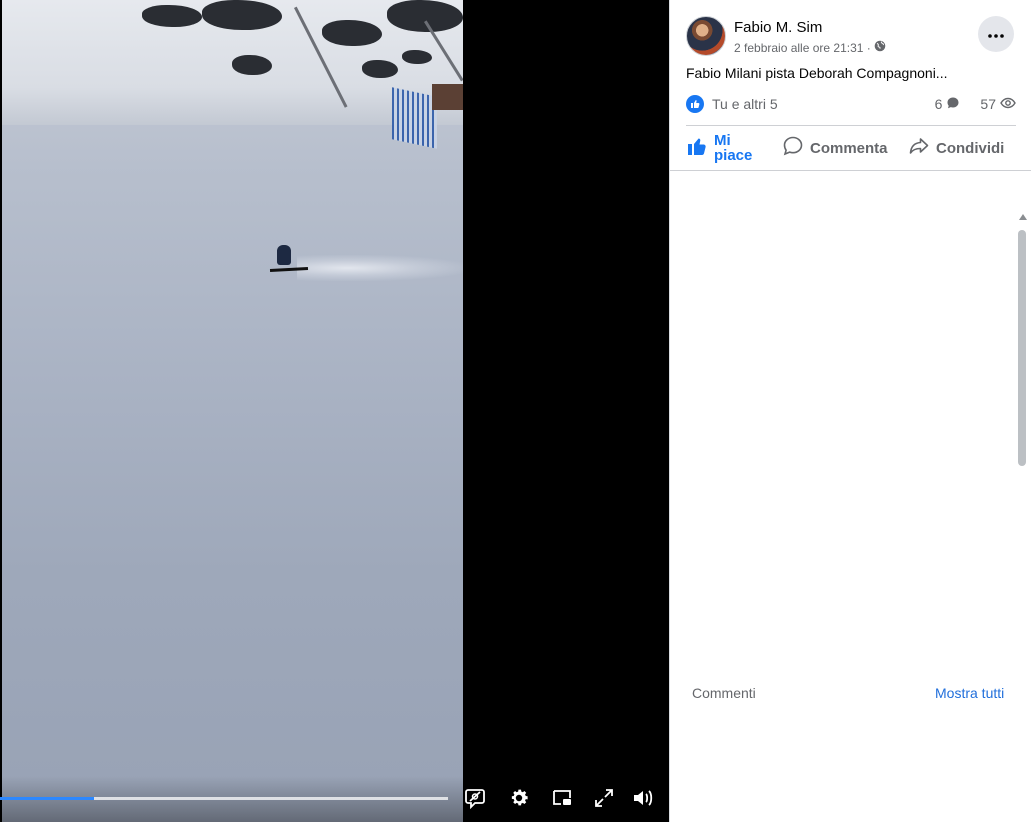  I want to click on skier, so click(284, 255).